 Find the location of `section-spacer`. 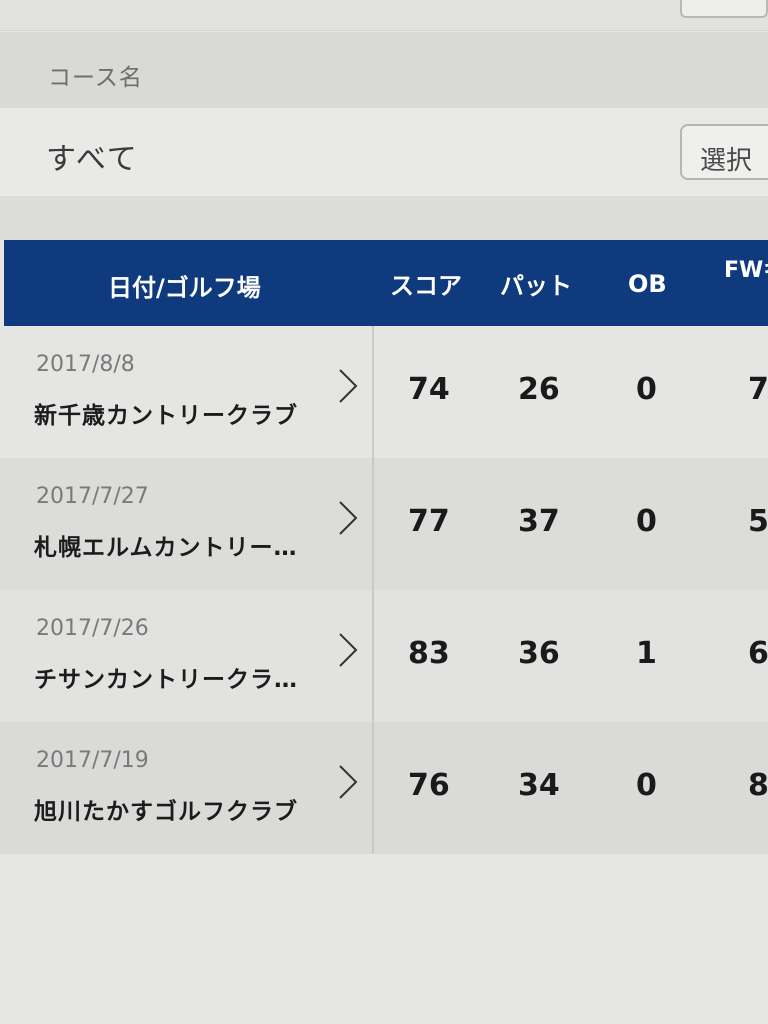

section-spacer is located at coordinates (384, 218).